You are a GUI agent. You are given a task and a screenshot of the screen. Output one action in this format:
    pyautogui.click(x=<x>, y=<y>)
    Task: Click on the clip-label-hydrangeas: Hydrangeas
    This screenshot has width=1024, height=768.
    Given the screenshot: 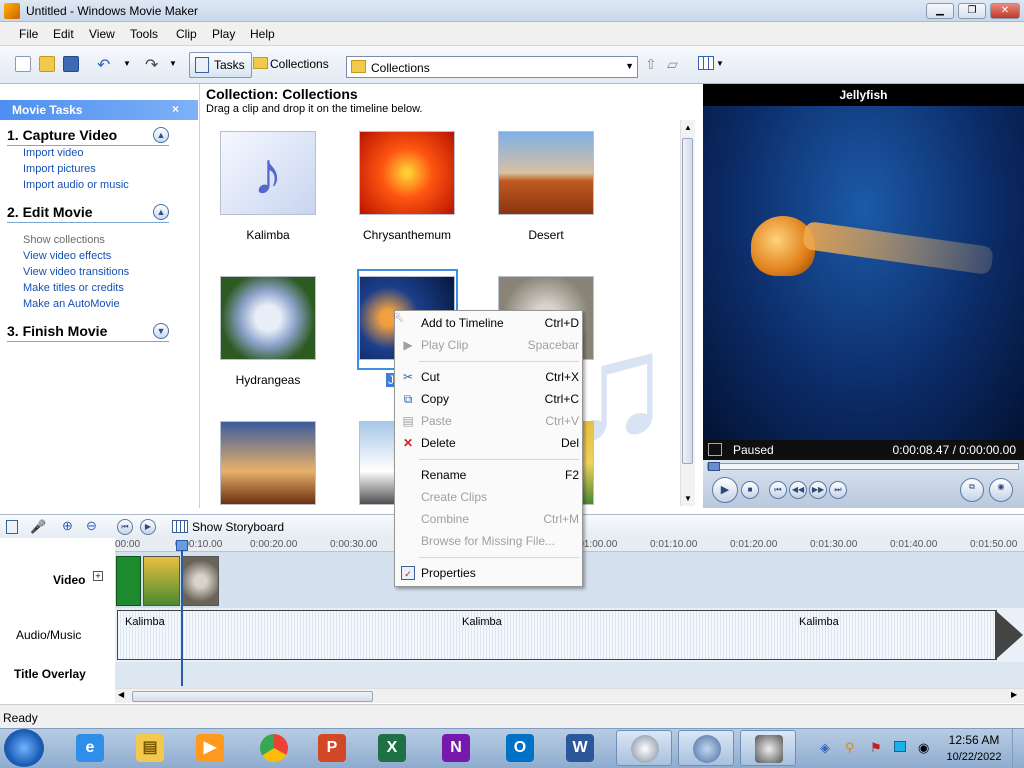 What is the action you would take?
    pyautogui.click(x=268, y=380)
    